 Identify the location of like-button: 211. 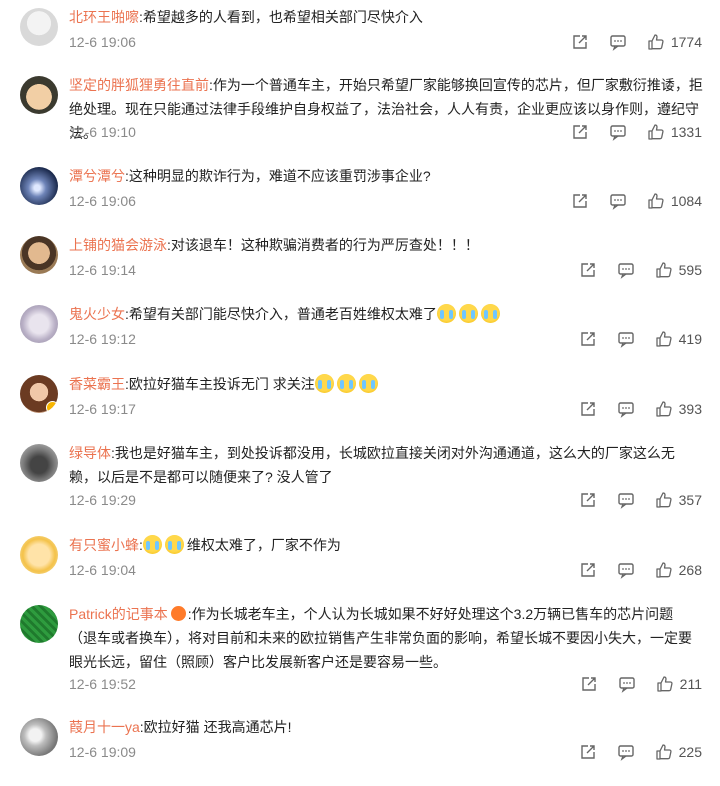
(679, 684).